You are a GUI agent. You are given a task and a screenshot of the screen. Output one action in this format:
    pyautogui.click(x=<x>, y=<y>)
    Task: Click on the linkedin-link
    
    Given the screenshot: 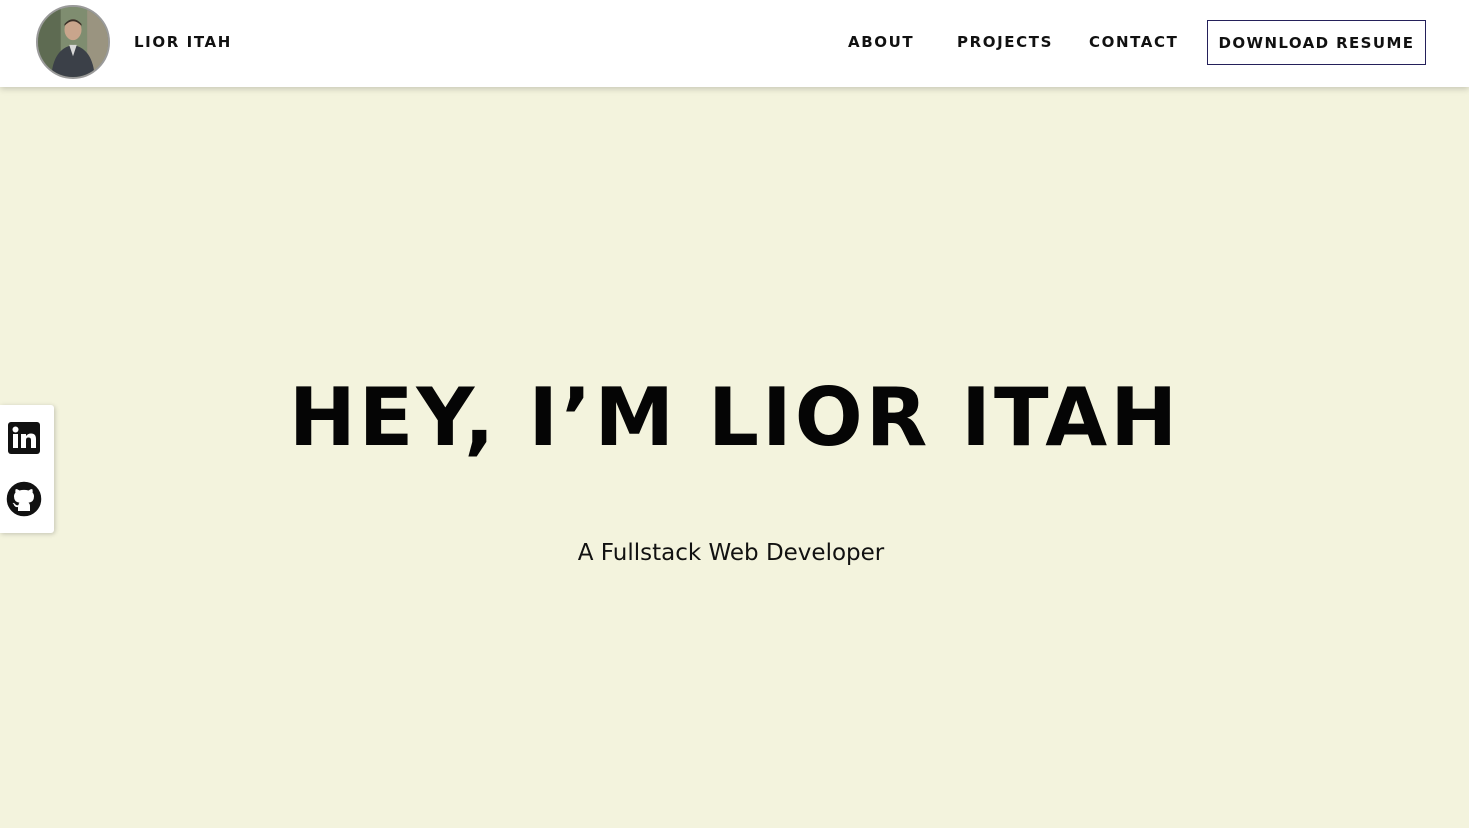 What is the action you would take?
    pyautogui.click(x=24, y=438)
    